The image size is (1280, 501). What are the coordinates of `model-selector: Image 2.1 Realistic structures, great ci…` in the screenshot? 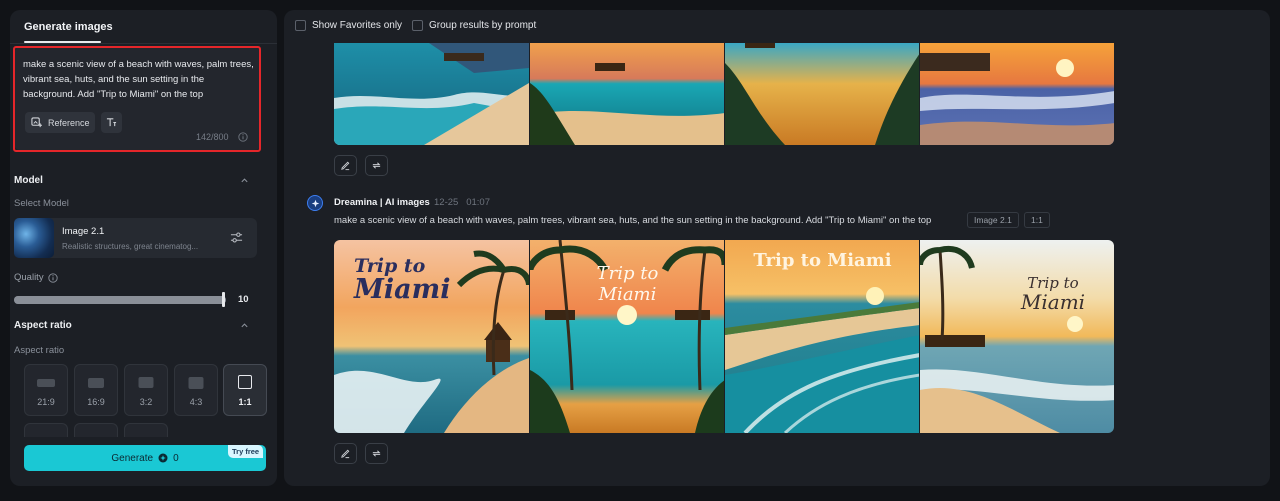 It's located at (135, 238).